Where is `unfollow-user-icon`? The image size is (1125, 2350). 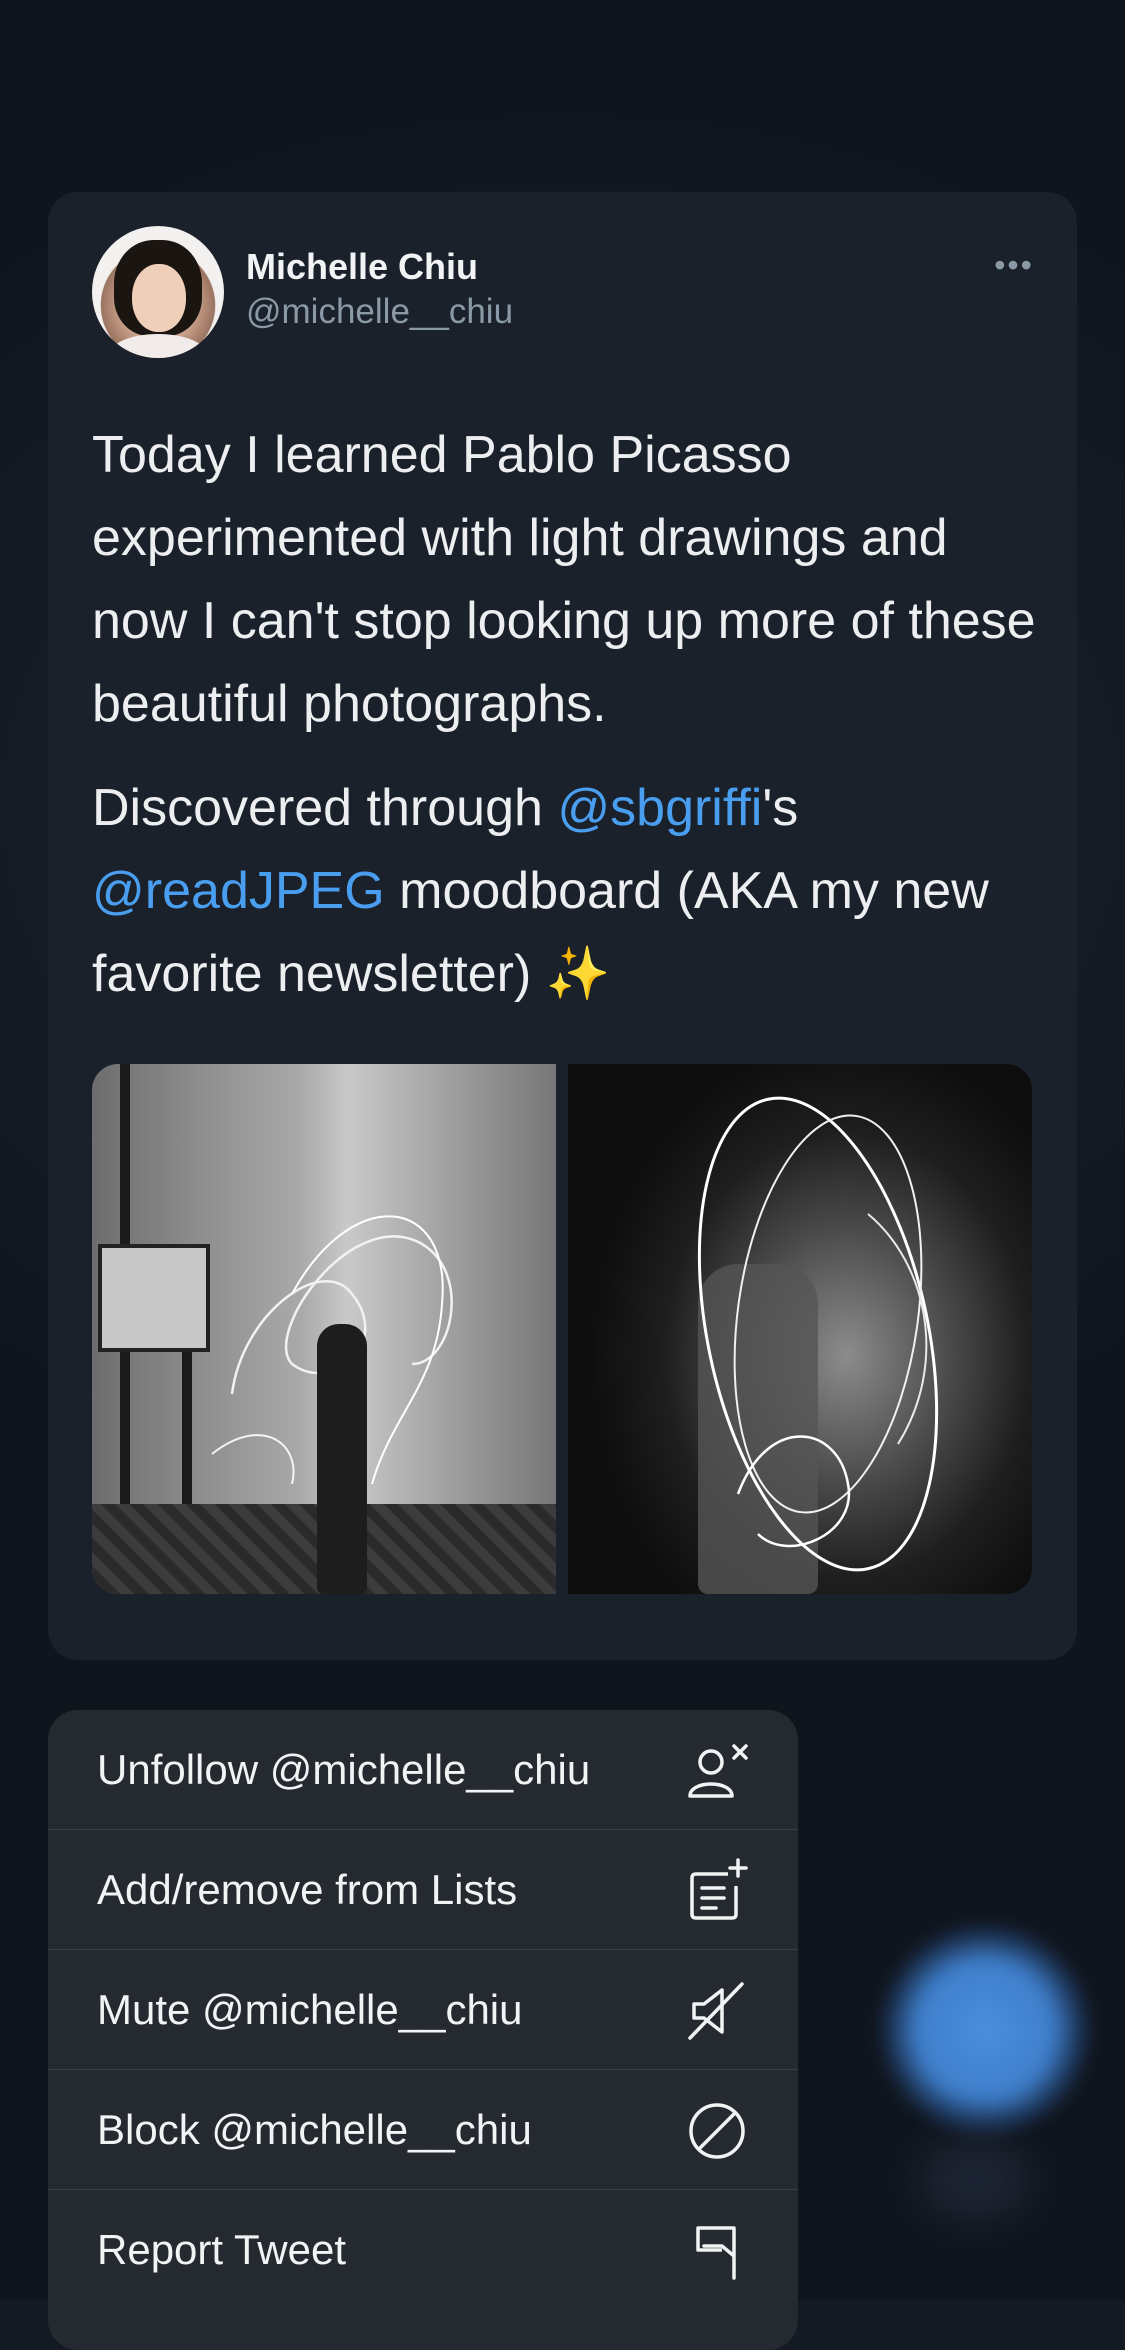
unfollow-user-icon is located at coordinates (717, 1771).